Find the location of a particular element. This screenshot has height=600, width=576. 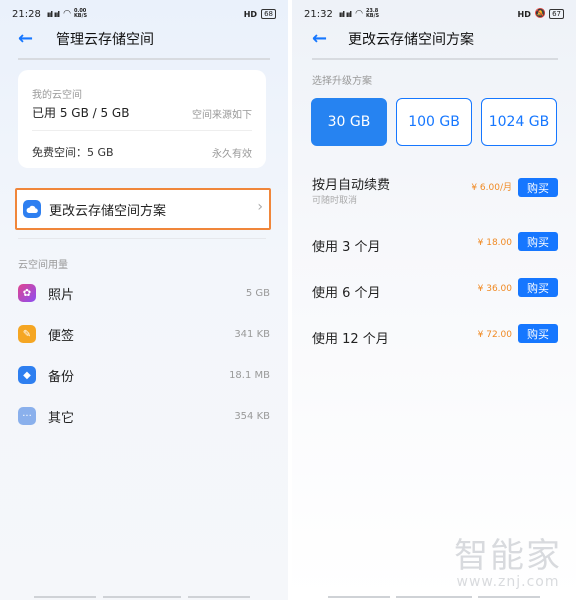

purchase-price: ¥ 18.00 is located at coordinates (494, 243).